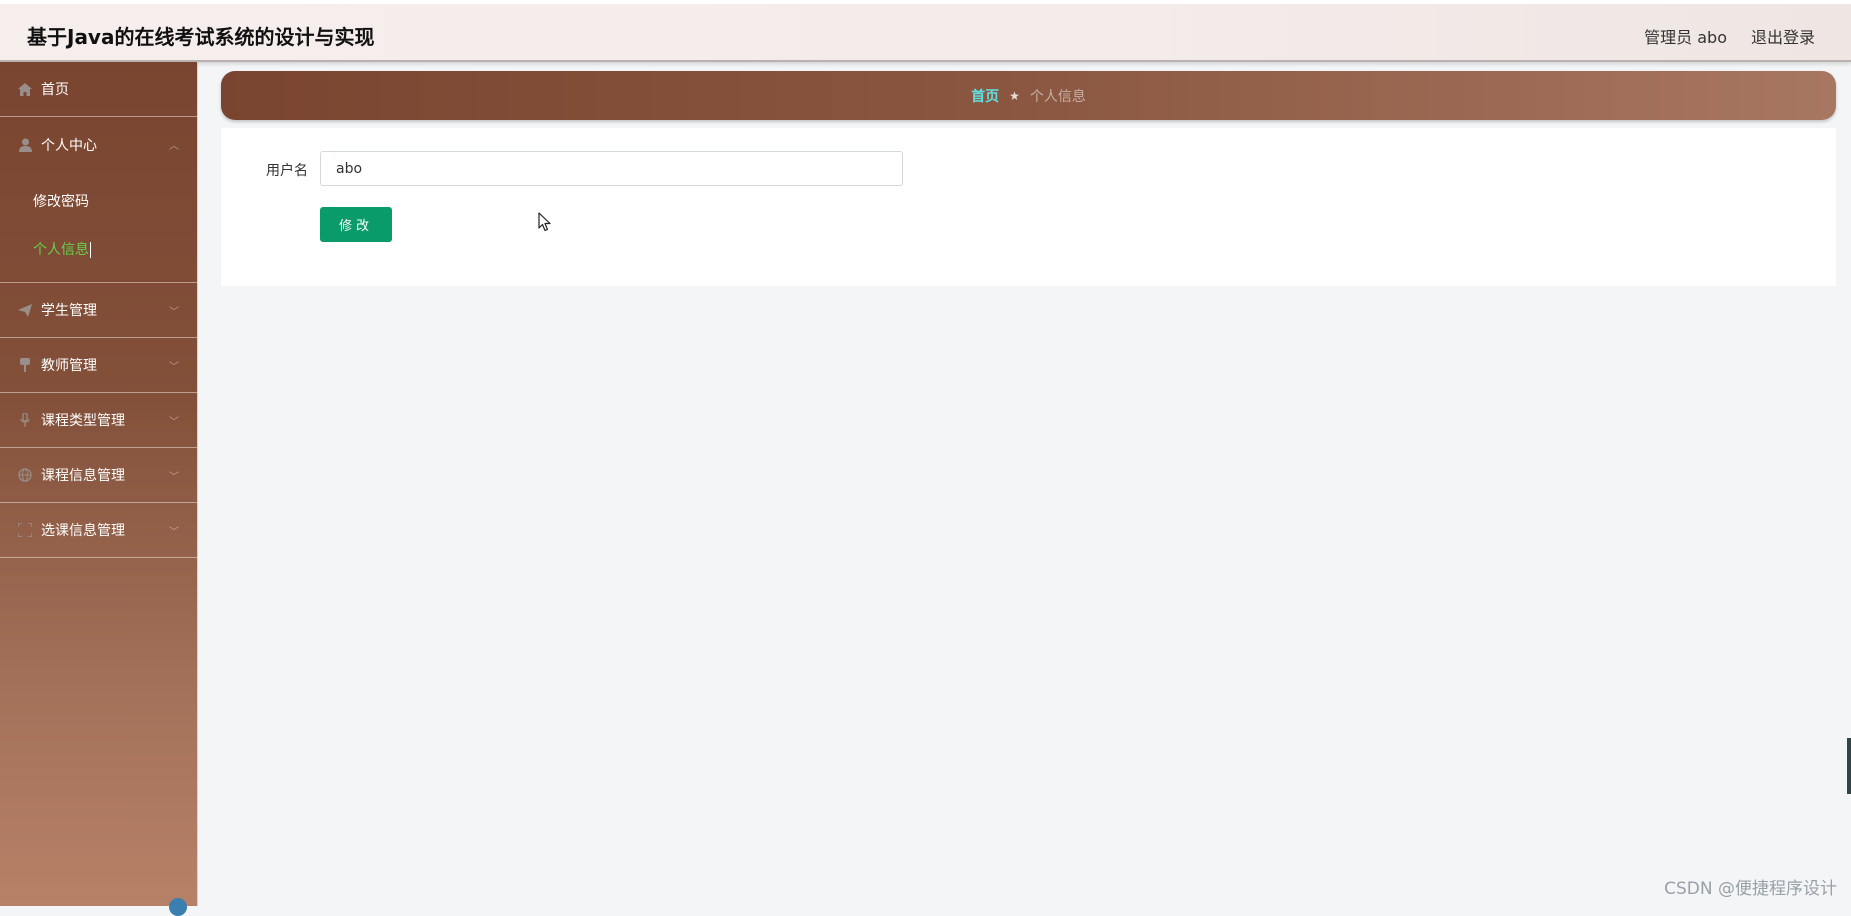  I want to click on app-title: 基于Java的在线考试系统的设计与实现, so click(200, 35).